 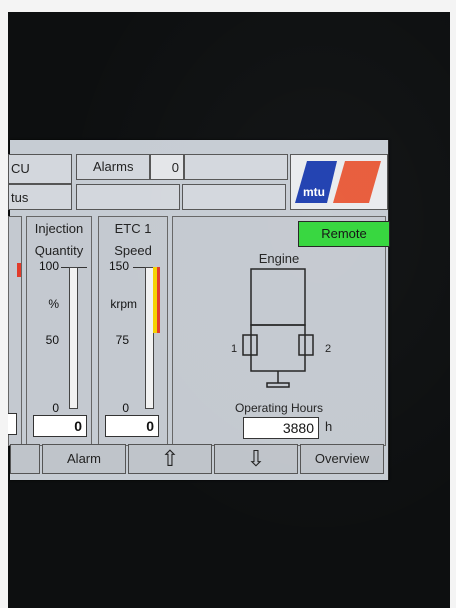 I want to click on scroll-down-button: ⇩, so click(x=256, y=459).